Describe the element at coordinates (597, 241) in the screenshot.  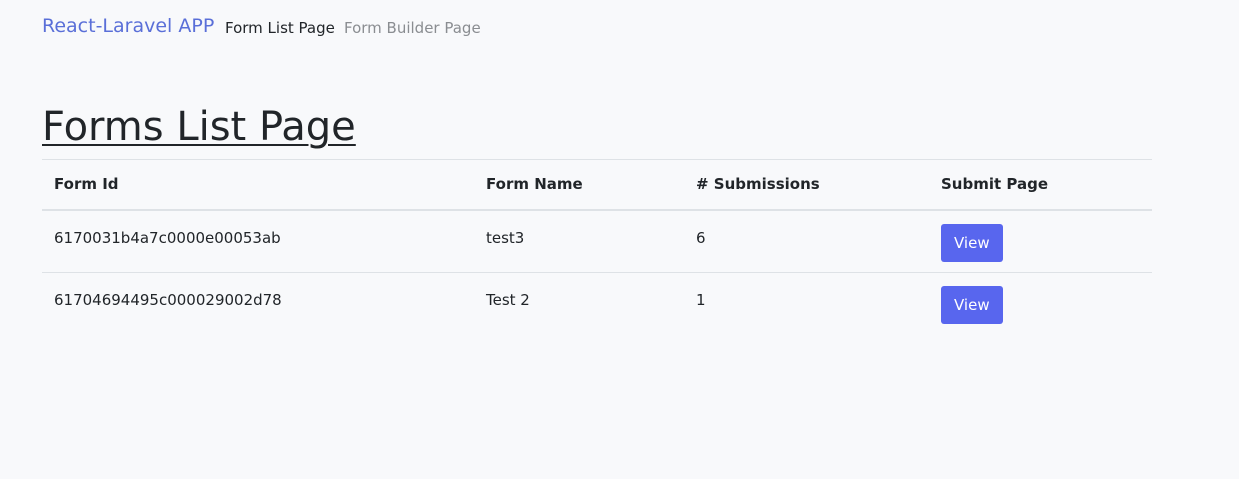
I see `table-row: 6170031b4a7c0000e00053ab test3 6 View` at that location.